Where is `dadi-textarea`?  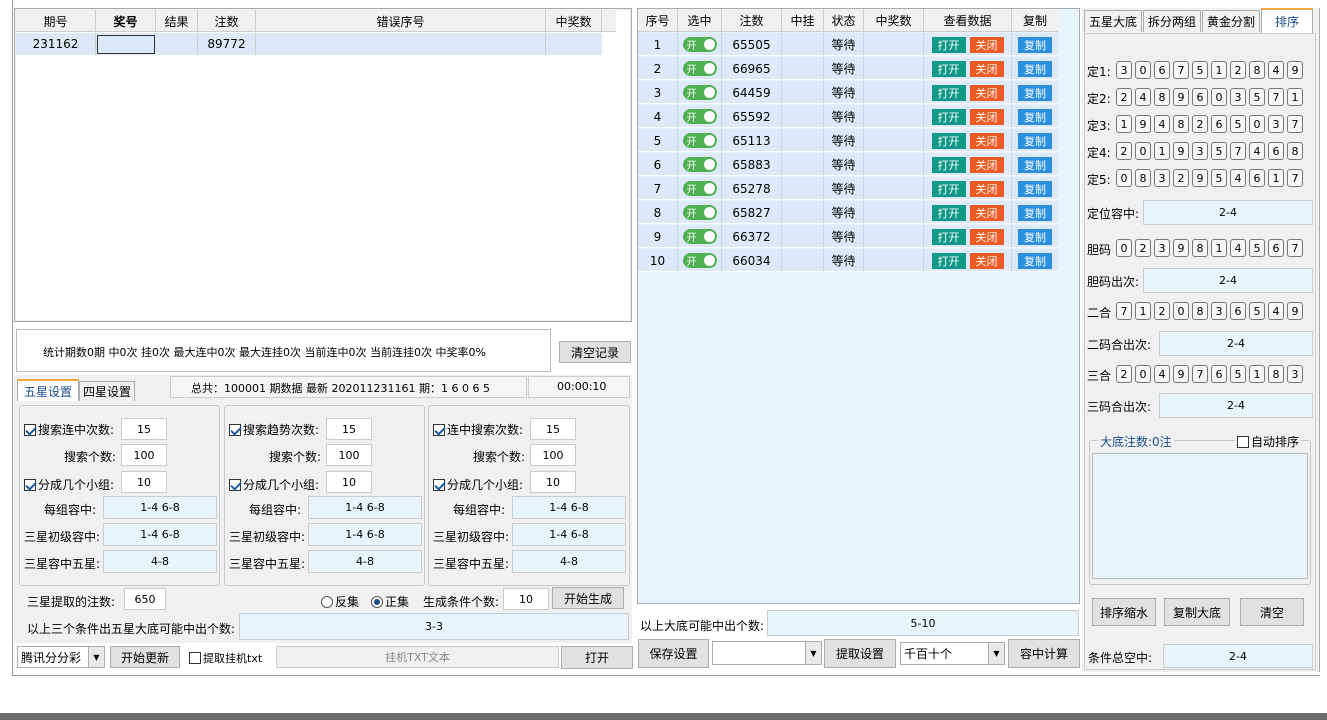
dadi-textarea is located at coordinates (1200, 516).